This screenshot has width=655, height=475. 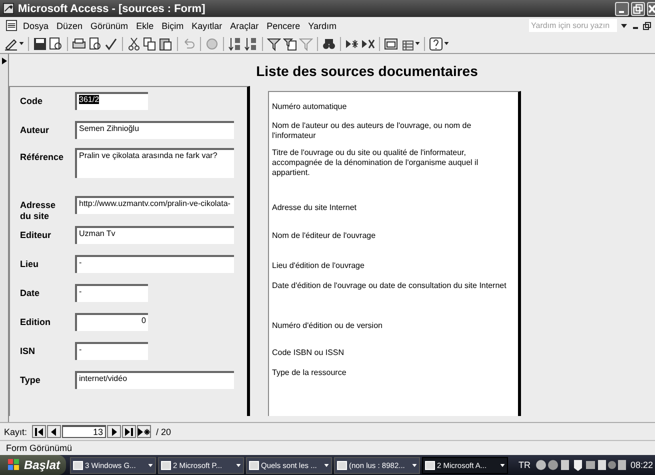 I want to click on previous-record-button, so click(x=54, y=431).